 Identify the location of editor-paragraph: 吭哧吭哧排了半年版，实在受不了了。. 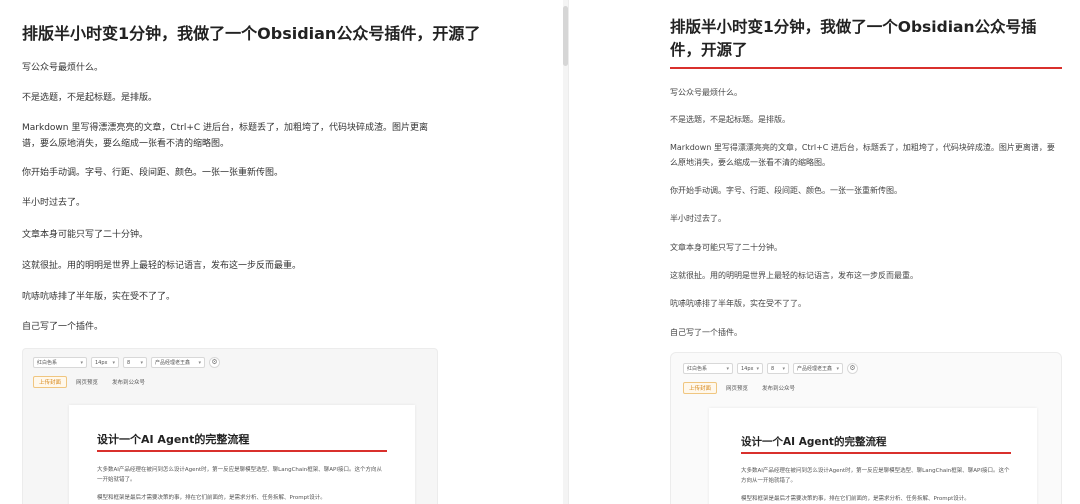
(99, 297).